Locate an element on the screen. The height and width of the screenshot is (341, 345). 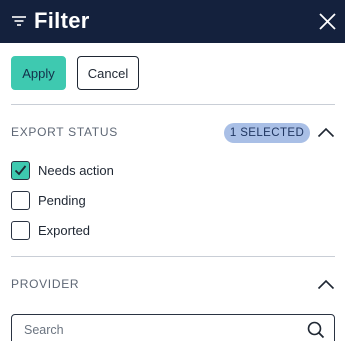
apply-button: Apply is located at coordinates (38, 73).